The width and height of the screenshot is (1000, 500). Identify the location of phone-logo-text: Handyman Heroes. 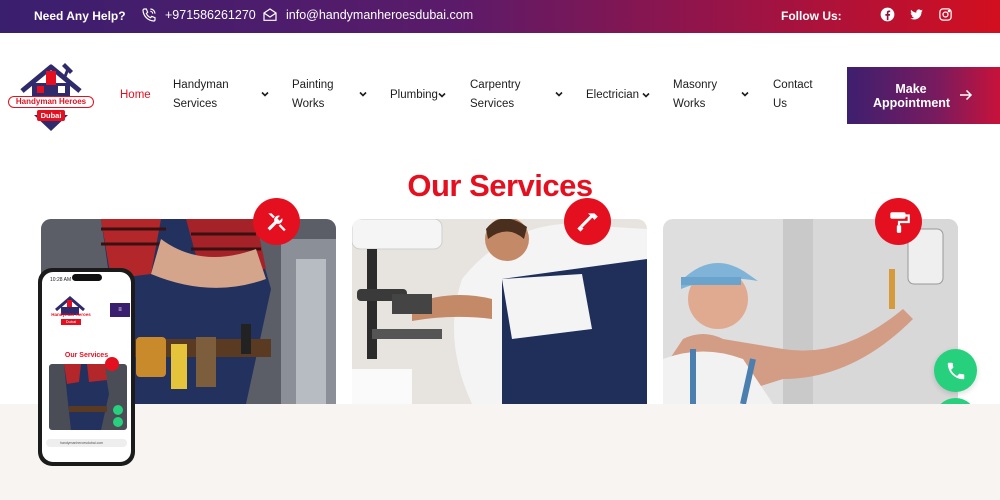
(71, 314).